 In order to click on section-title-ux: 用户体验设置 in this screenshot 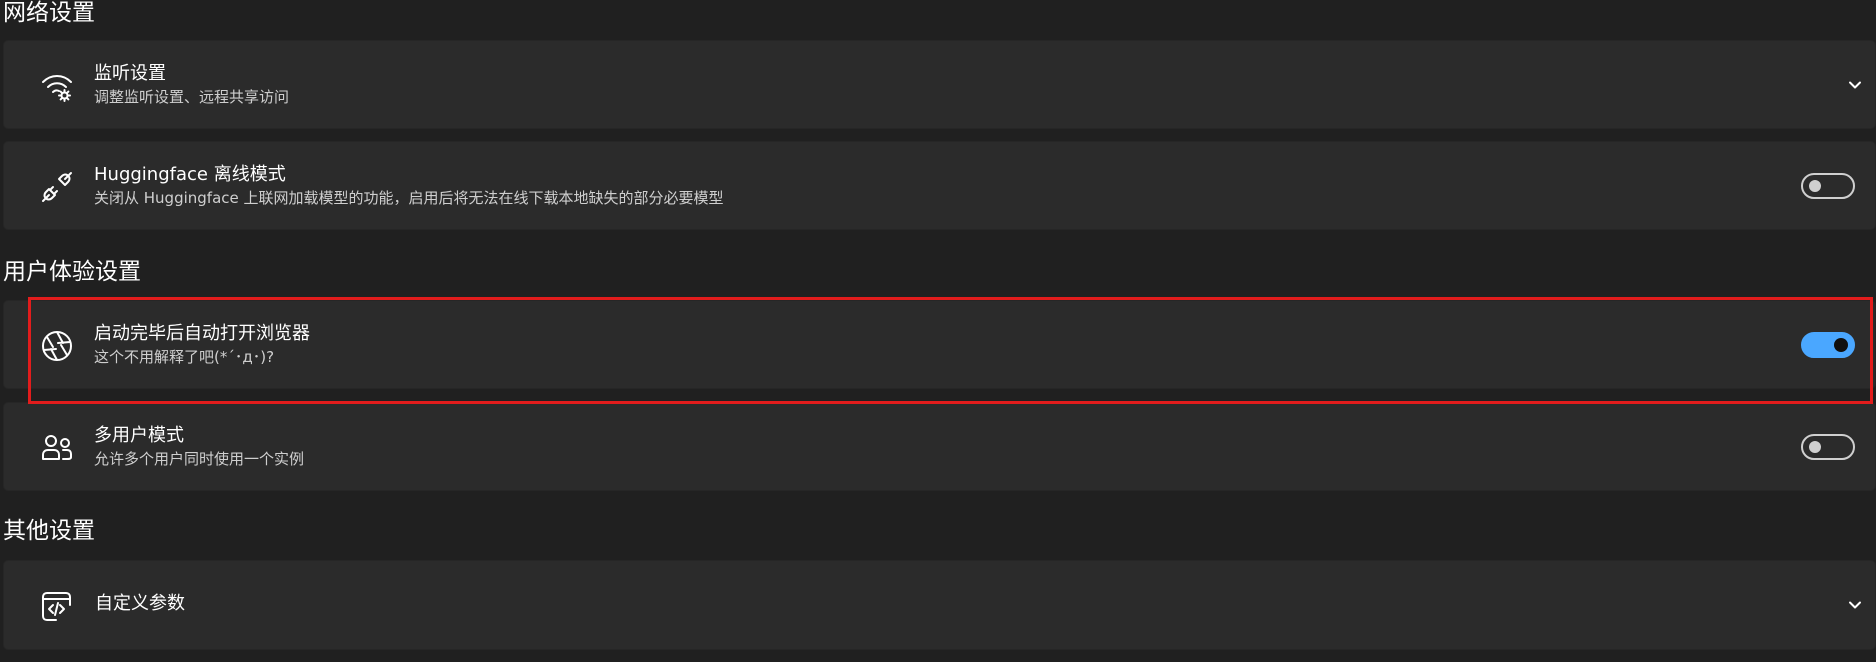, I will do `click(72, 272)`.